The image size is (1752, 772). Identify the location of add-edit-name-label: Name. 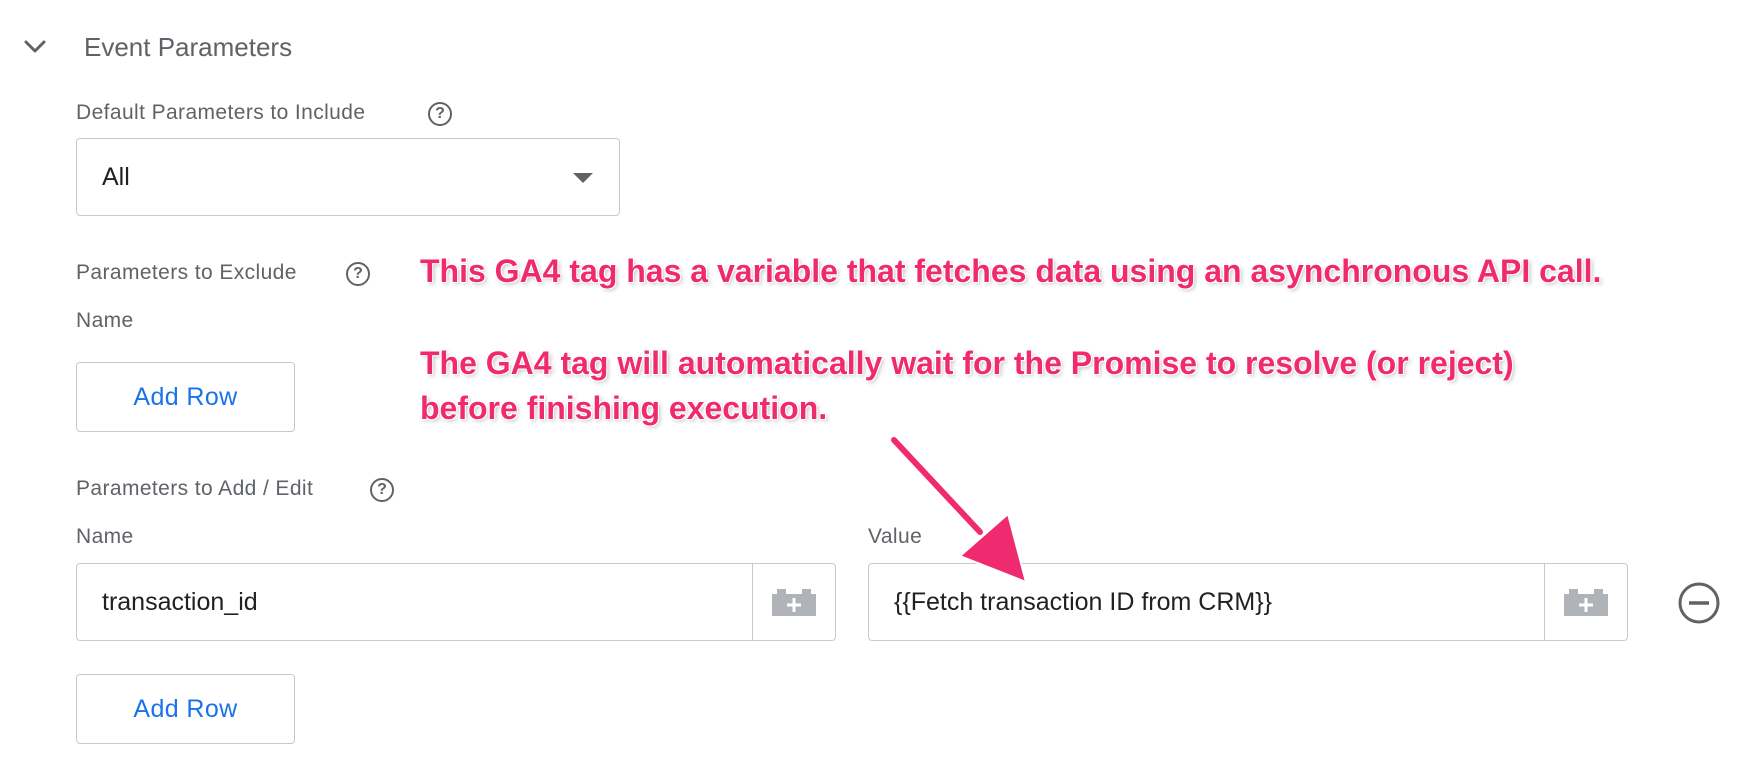
(105, 536).